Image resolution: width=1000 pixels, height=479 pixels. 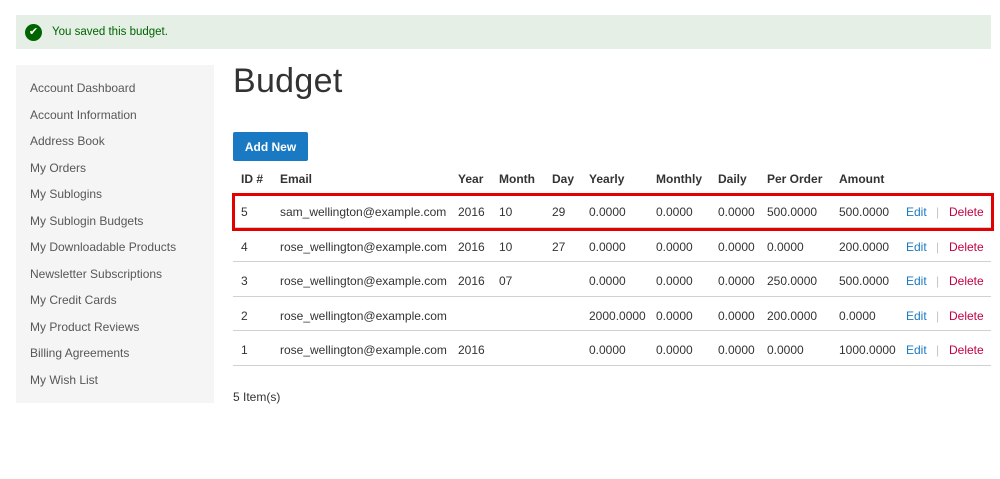 I want to click on check-icon: ✔, so click(x=33, y=32).